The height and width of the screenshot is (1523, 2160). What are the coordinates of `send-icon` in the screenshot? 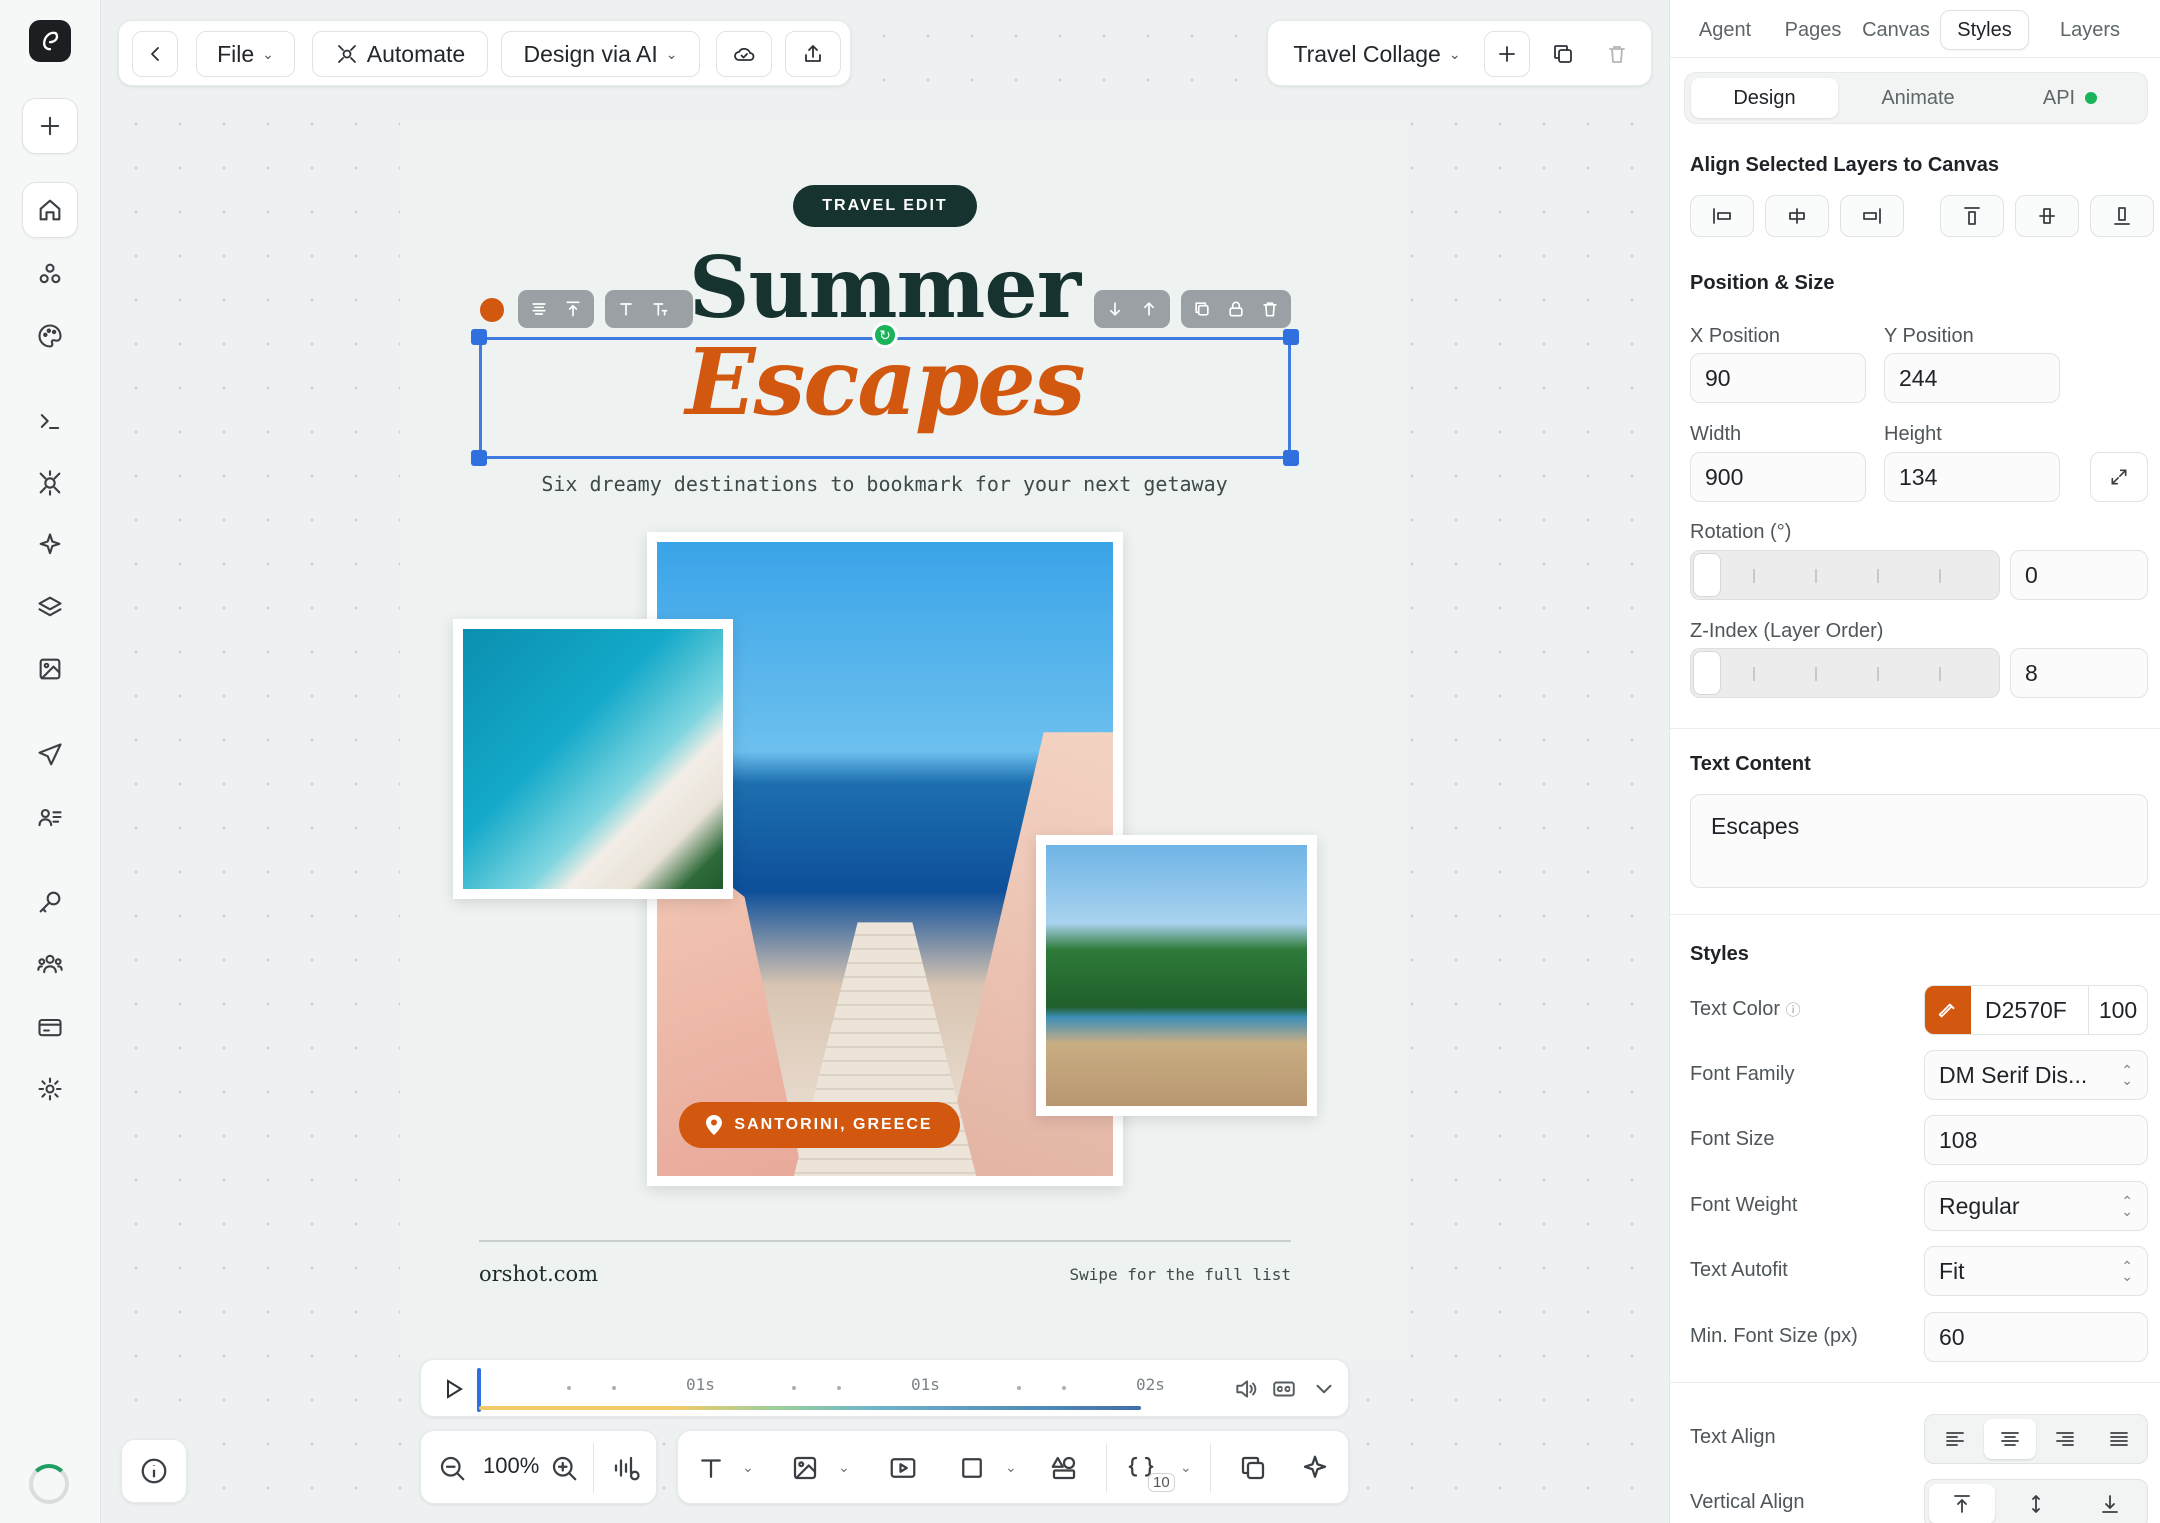 It's located at (50, 755).